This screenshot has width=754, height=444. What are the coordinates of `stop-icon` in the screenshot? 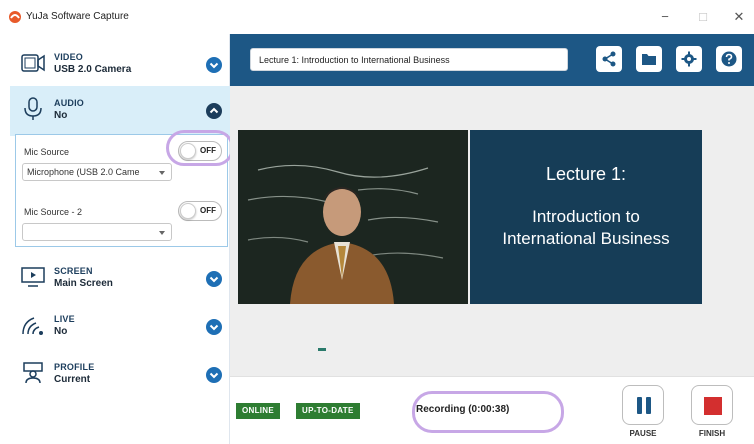 It's located at (713, 406).